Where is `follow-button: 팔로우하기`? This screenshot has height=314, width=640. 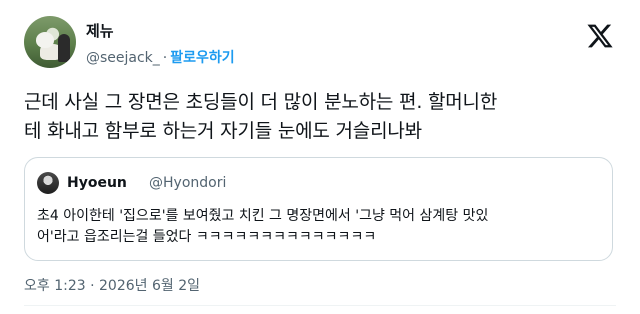
follow-button: 팔로우하기 is located at coordinates (202, 58).